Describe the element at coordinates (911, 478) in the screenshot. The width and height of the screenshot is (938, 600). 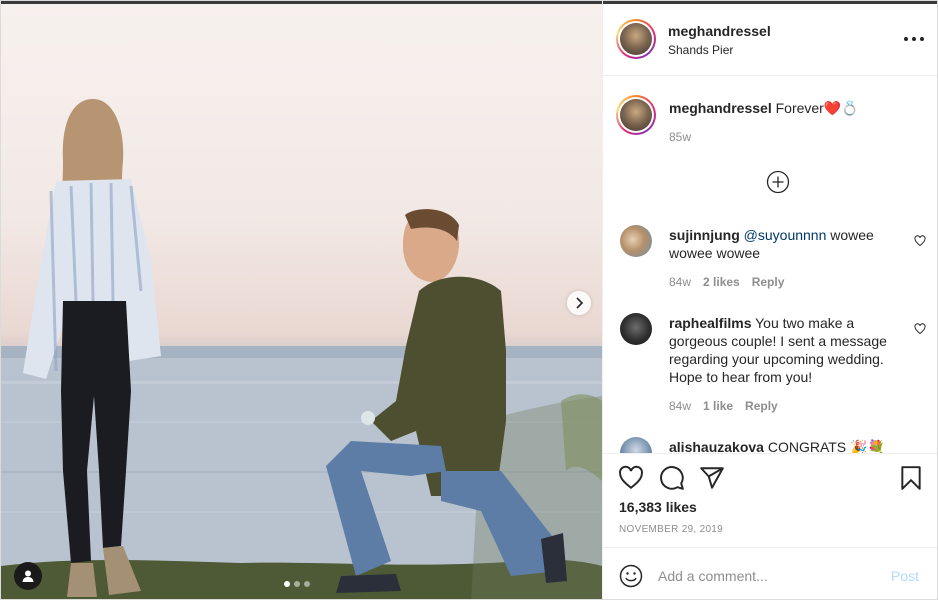
I see `bookmark-icon` at that location.